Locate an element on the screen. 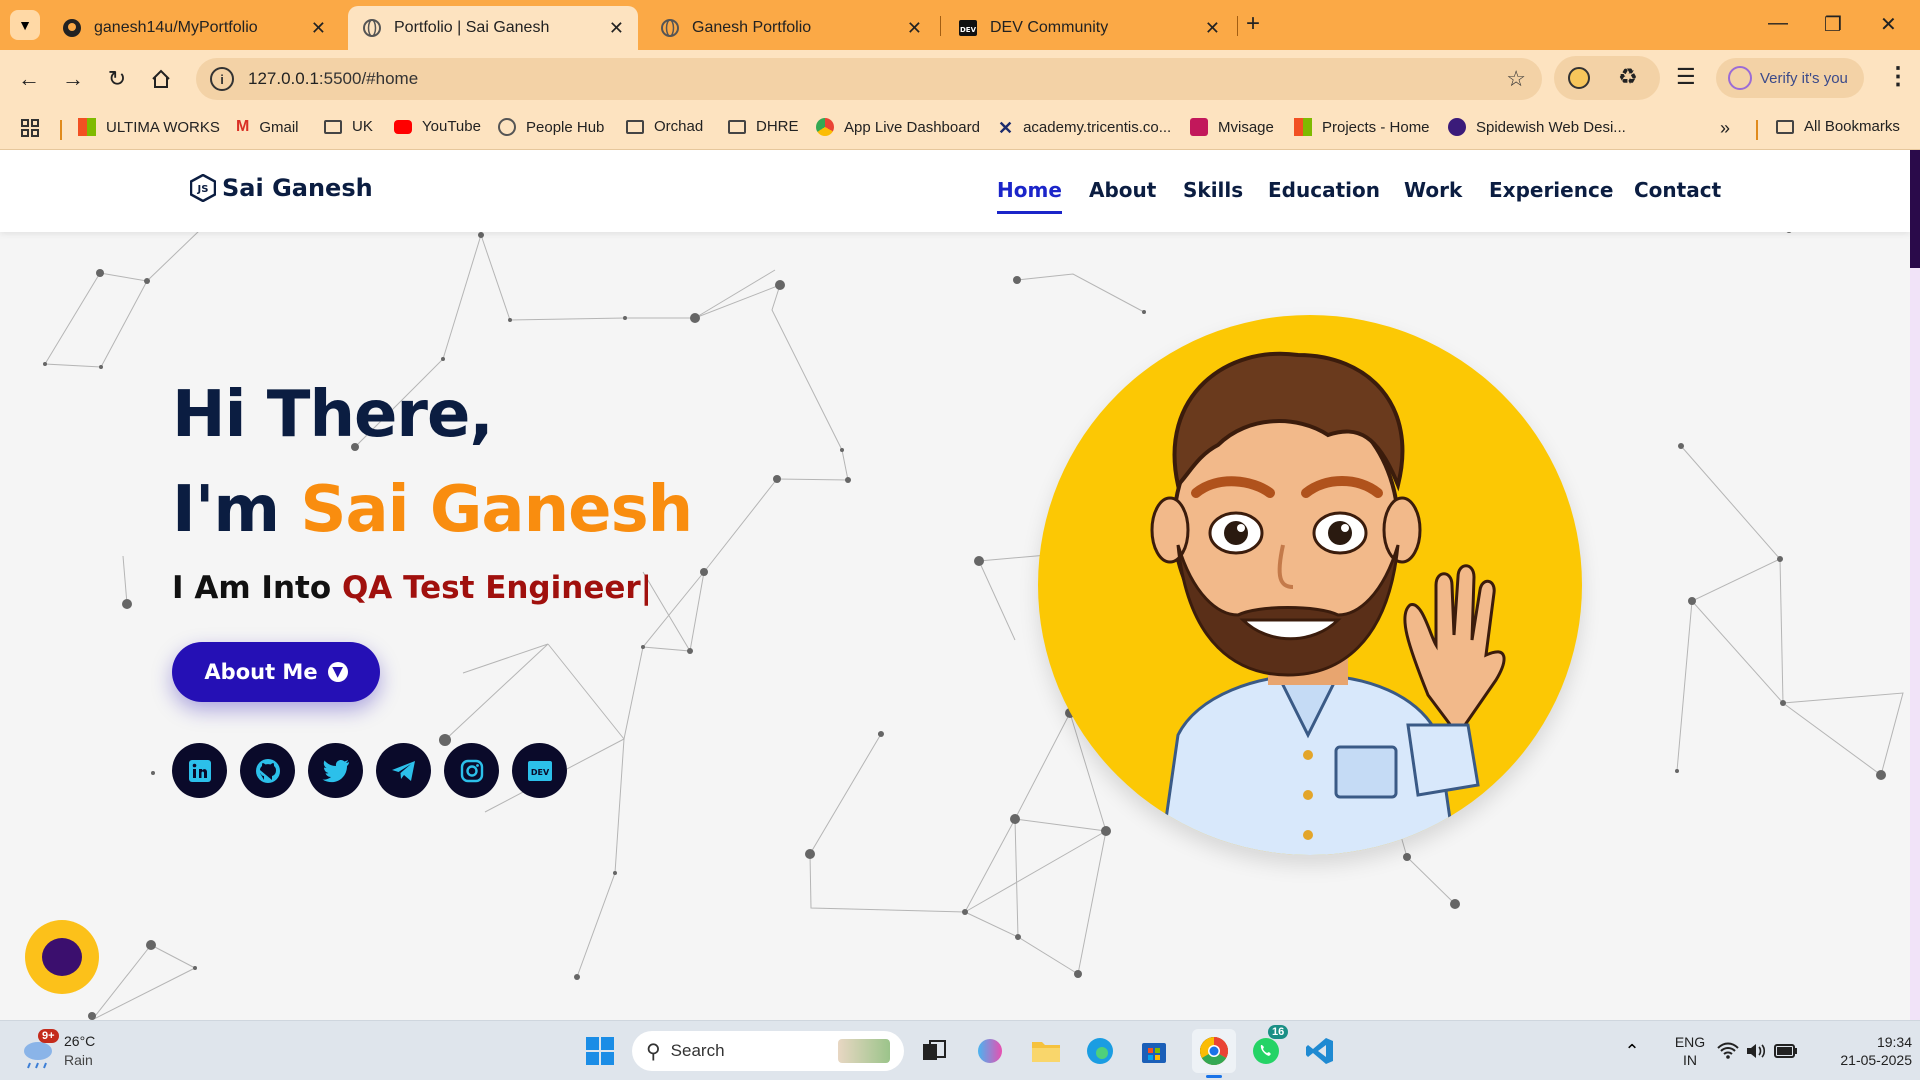 The image size is (1920, 1080). youtube-icon is located at coordinates (403, 126).